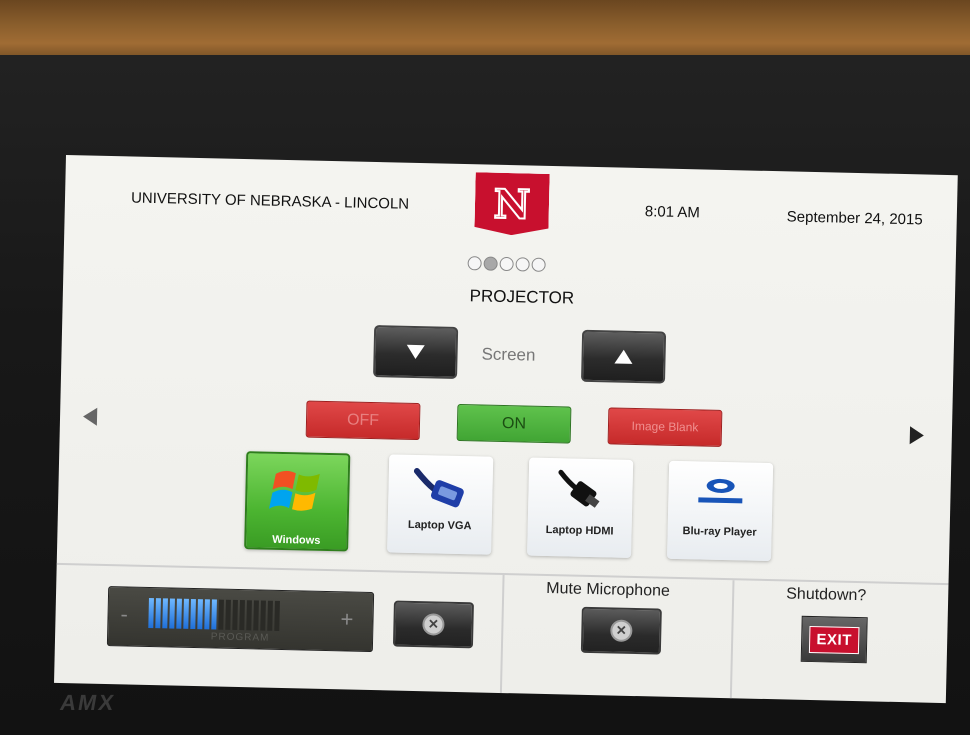 Image resolution: width=970 pixels, height=735 pixels. I want to click on logo-letter: N, so click(512, 204).